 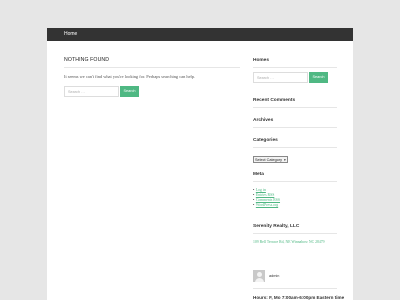 I want to click on entries-rss-link: Entries RSS, so click(x=265, y=195).